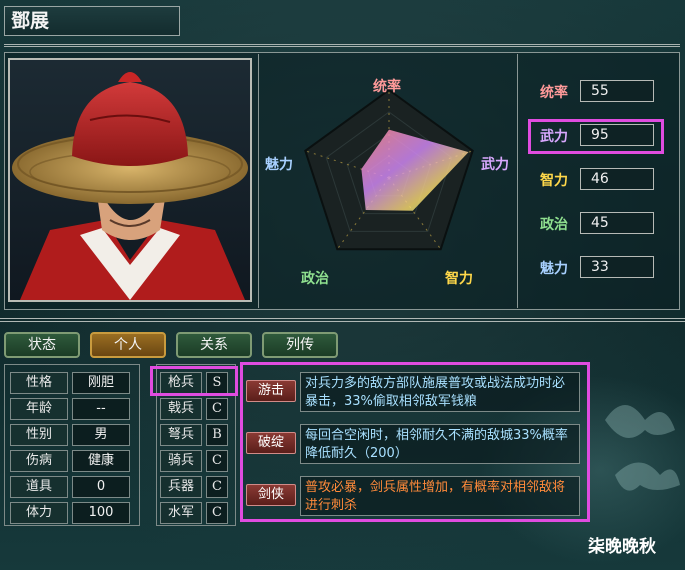 This screenshot has height=570, width=685. I want to click on info-label: 性格, so click(39, 383).